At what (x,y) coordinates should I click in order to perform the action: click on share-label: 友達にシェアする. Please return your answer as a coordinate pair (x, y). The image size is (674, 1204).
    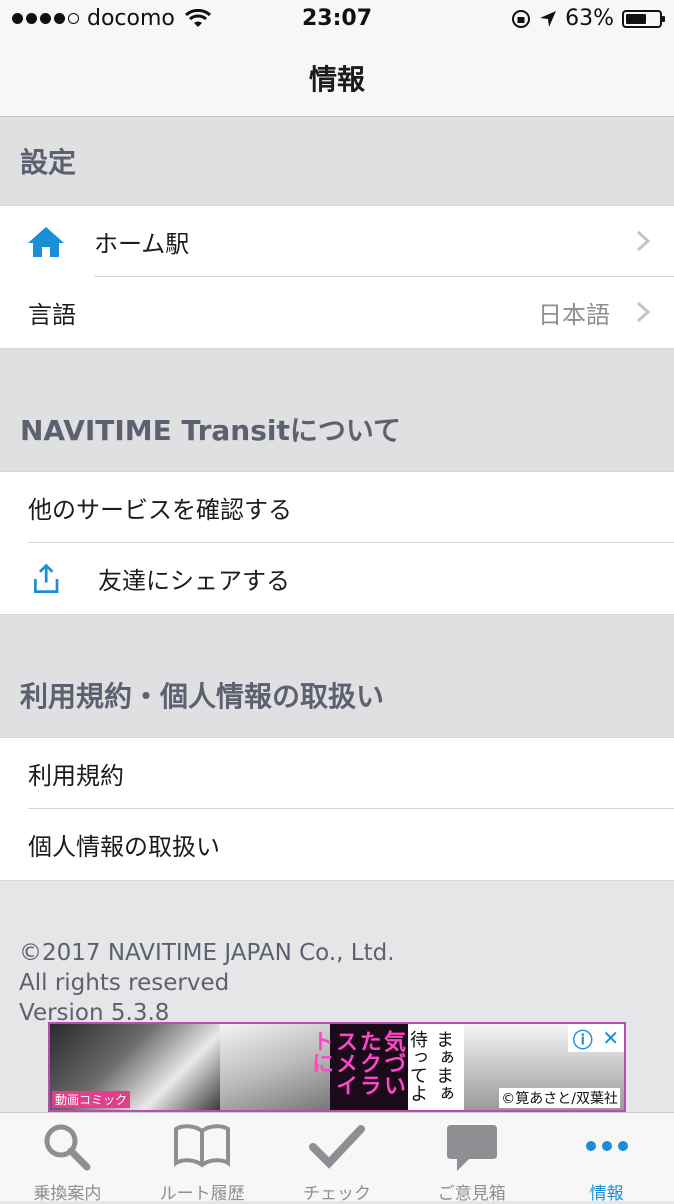
    Looking at the image, I should click on (194, 581).